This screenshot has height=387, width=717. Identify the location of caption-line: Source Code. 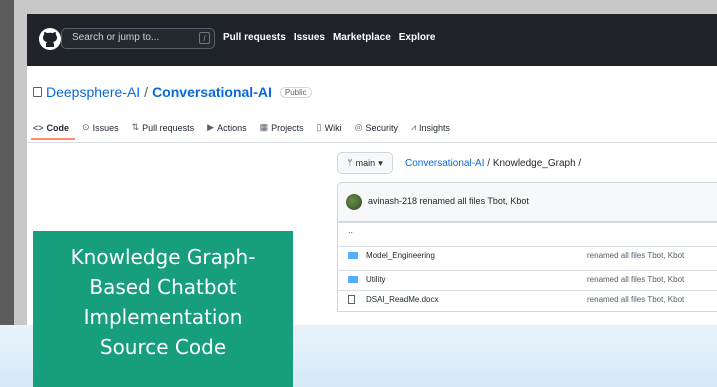
(163, 347).